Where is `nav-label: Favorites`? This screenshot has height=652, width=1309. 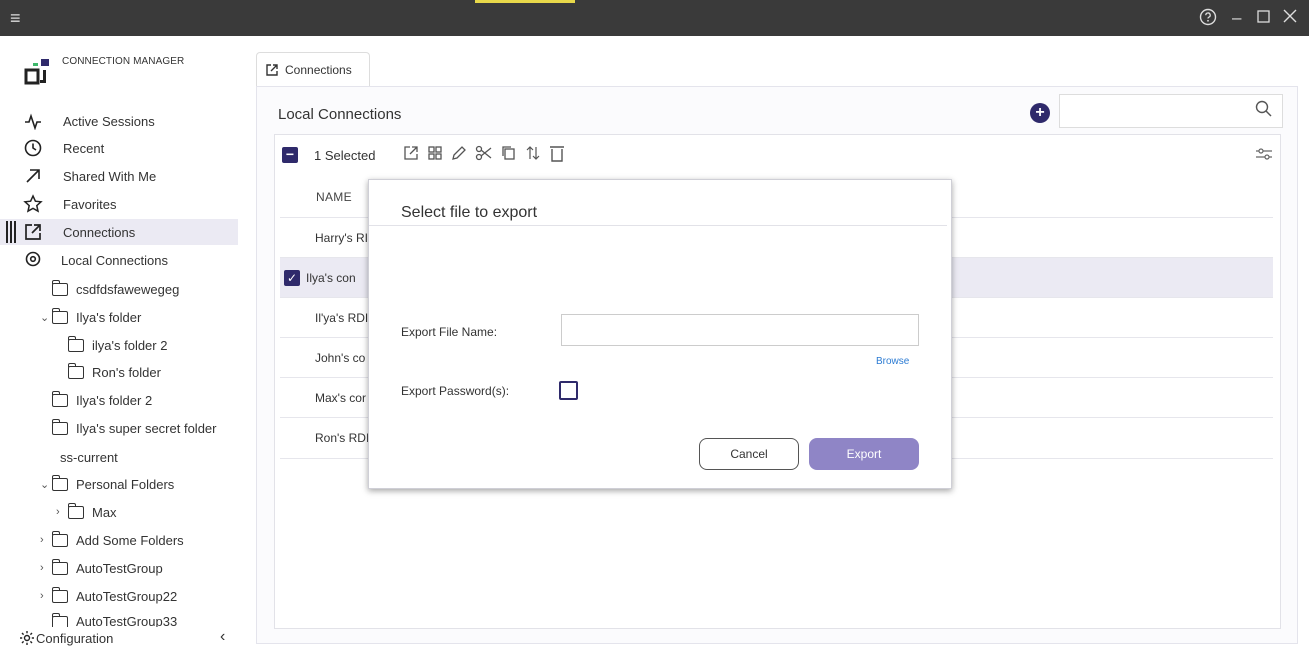
nav-label: Favorites is located at coordinates (90, 204).